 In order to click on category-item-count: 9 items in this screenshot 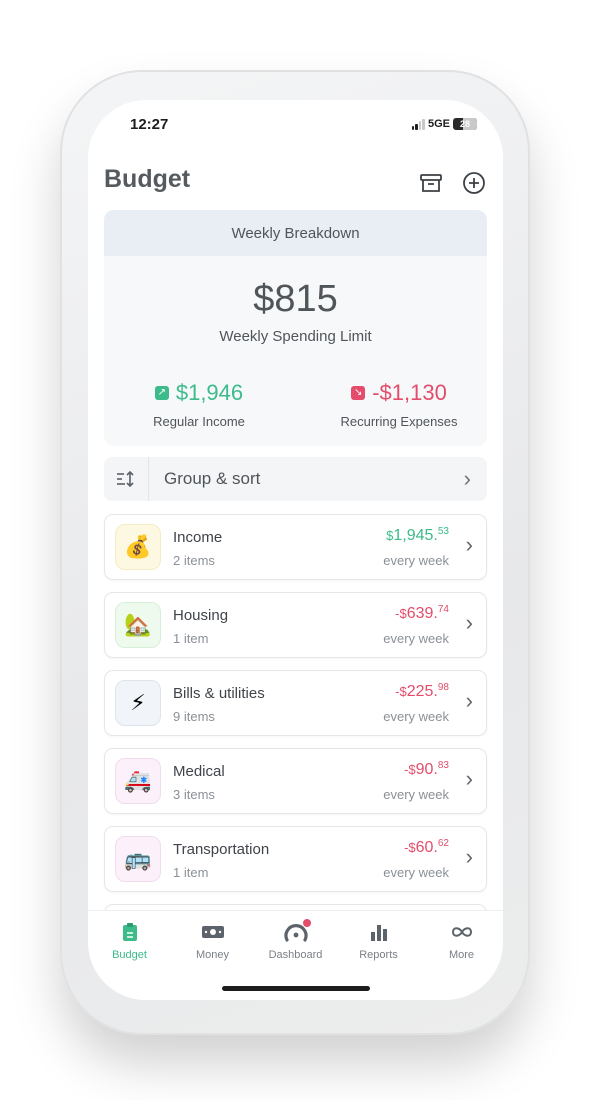, I will do `click(194, 716)`.